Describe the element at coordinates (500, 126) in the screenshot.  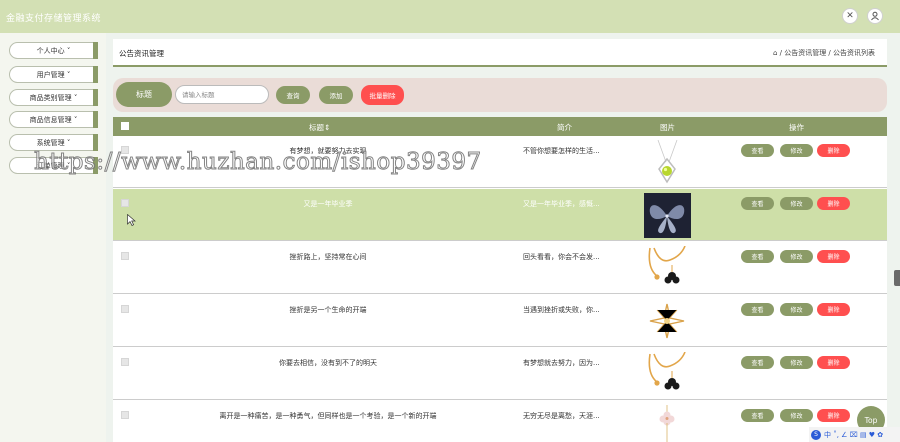
I see `table-header: 标题⇕ 简介 图片 操作` at that location.